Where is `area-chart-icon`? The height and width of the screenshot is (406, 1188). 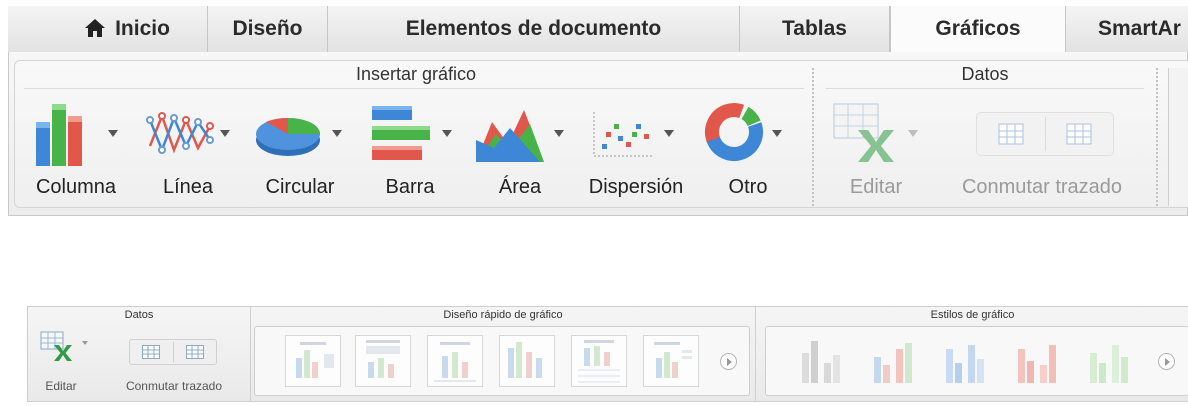 area-chart-icon is located at coordinates (510, 136).